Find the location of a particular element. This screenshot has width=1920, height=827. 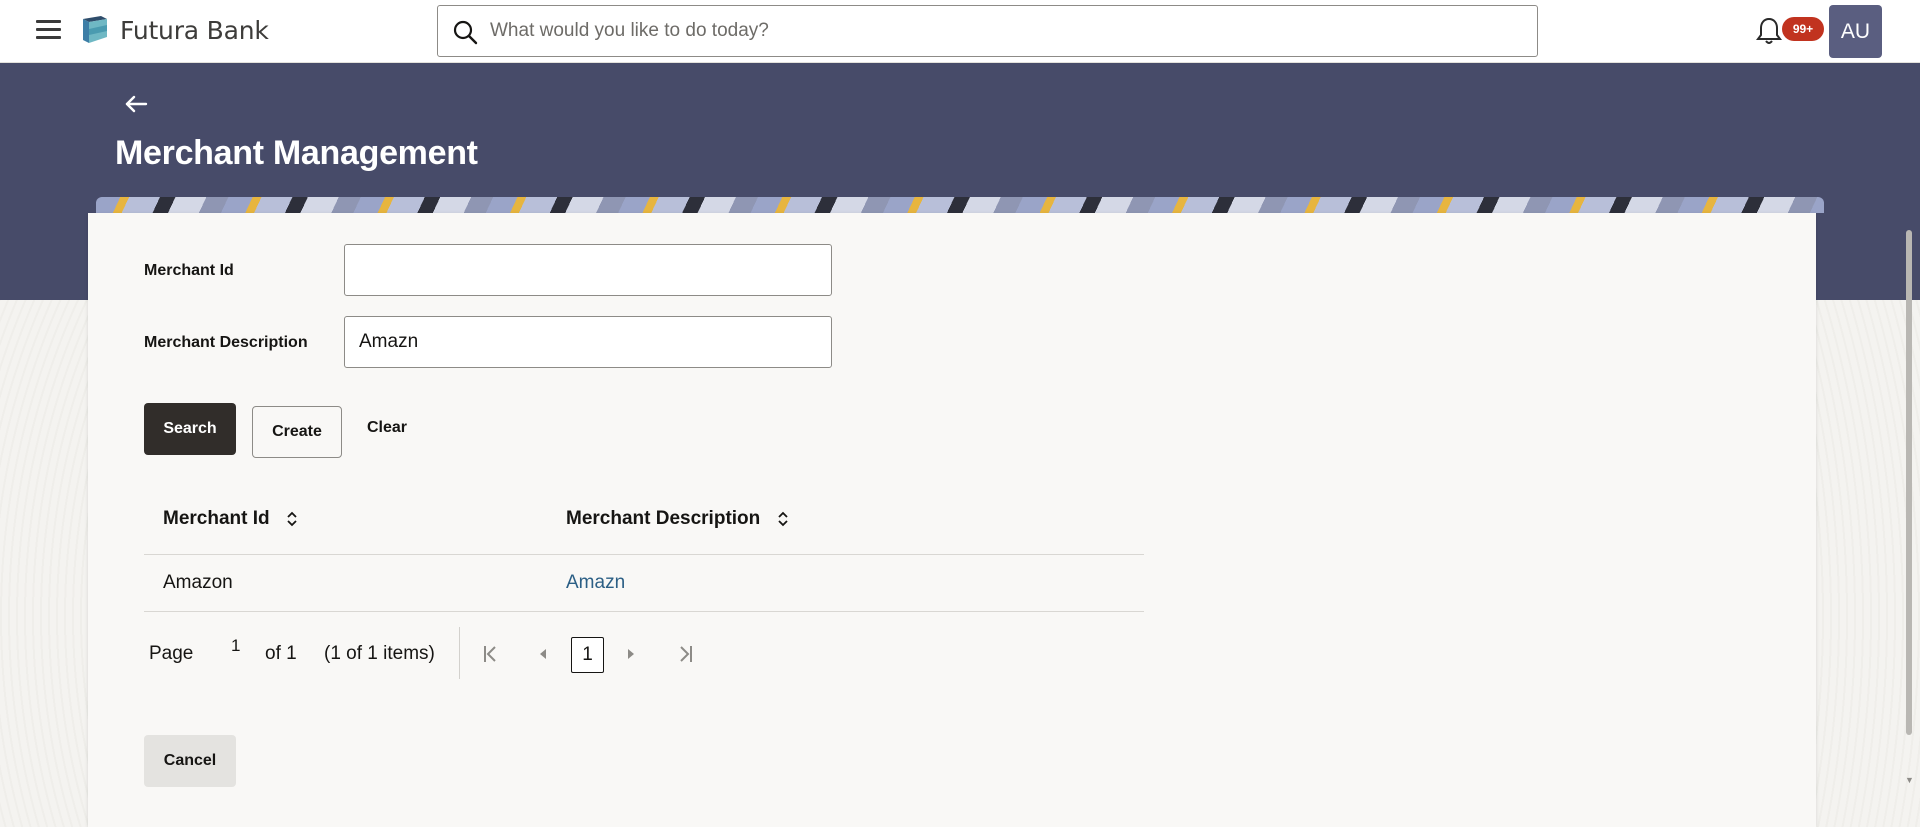

column-header-label: Merchant Description is located at coordinates (663, 518).